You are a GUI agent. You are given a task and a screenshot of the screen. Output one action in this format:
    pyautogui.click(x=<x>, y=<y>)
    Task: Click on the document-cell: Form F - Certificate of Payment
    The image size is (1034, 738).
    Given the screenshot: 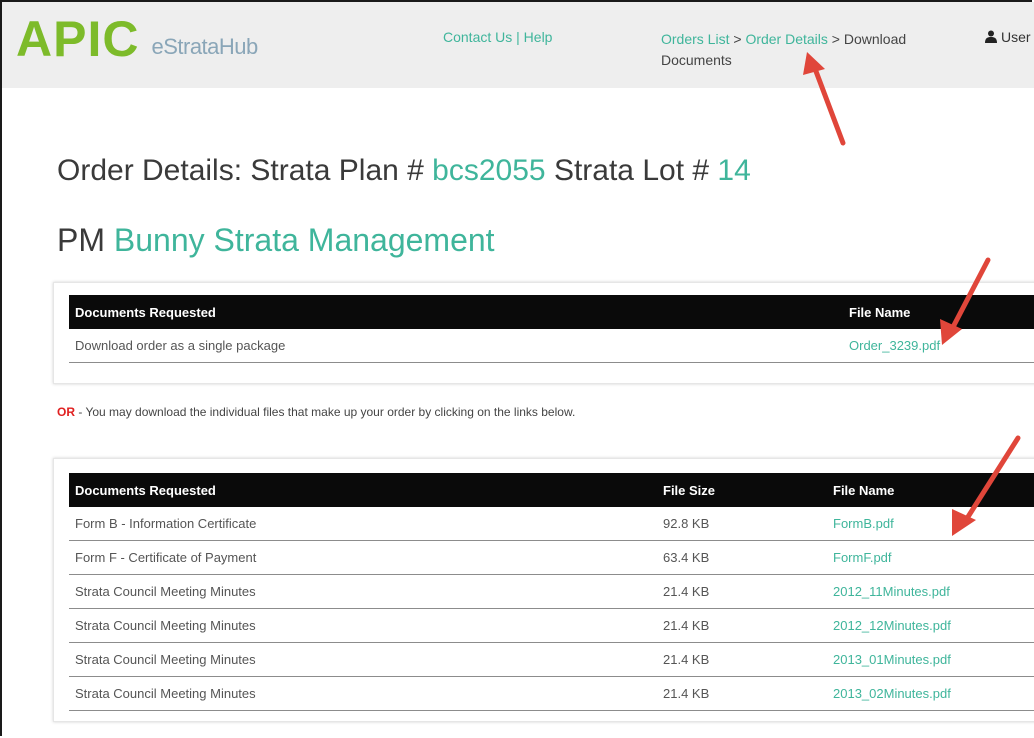 What is the action you would take?
    pyautogui.click(x=363, y=557)
    